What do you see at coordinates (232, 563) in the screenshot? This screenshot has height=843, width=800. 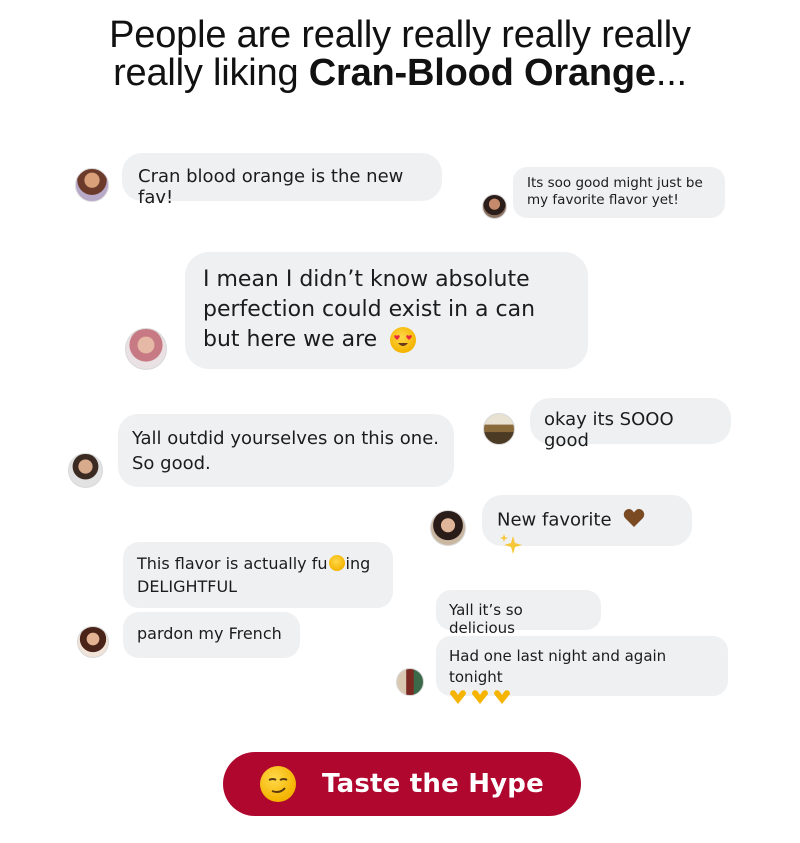 I see `message-text: This flavor is actually fu` at bounding box center [232, 563].